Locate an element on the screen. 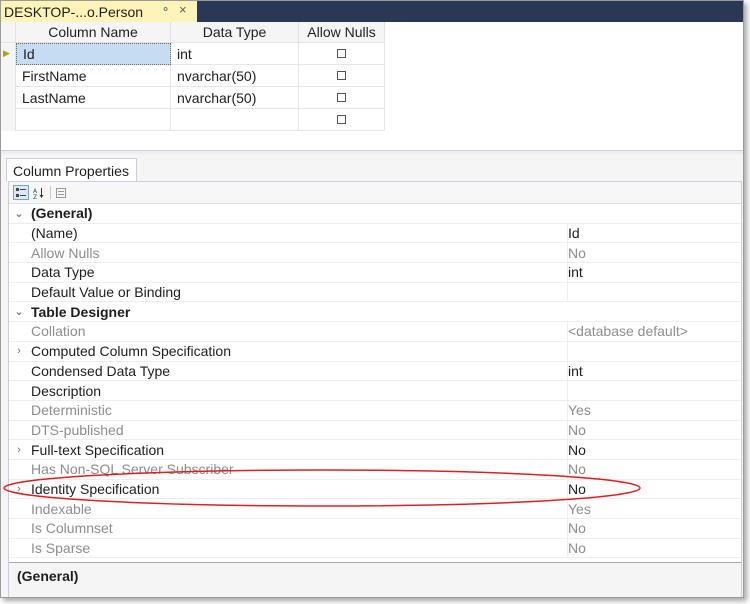  property-name: Condensed Data Type is located at coordinates (101, 370).